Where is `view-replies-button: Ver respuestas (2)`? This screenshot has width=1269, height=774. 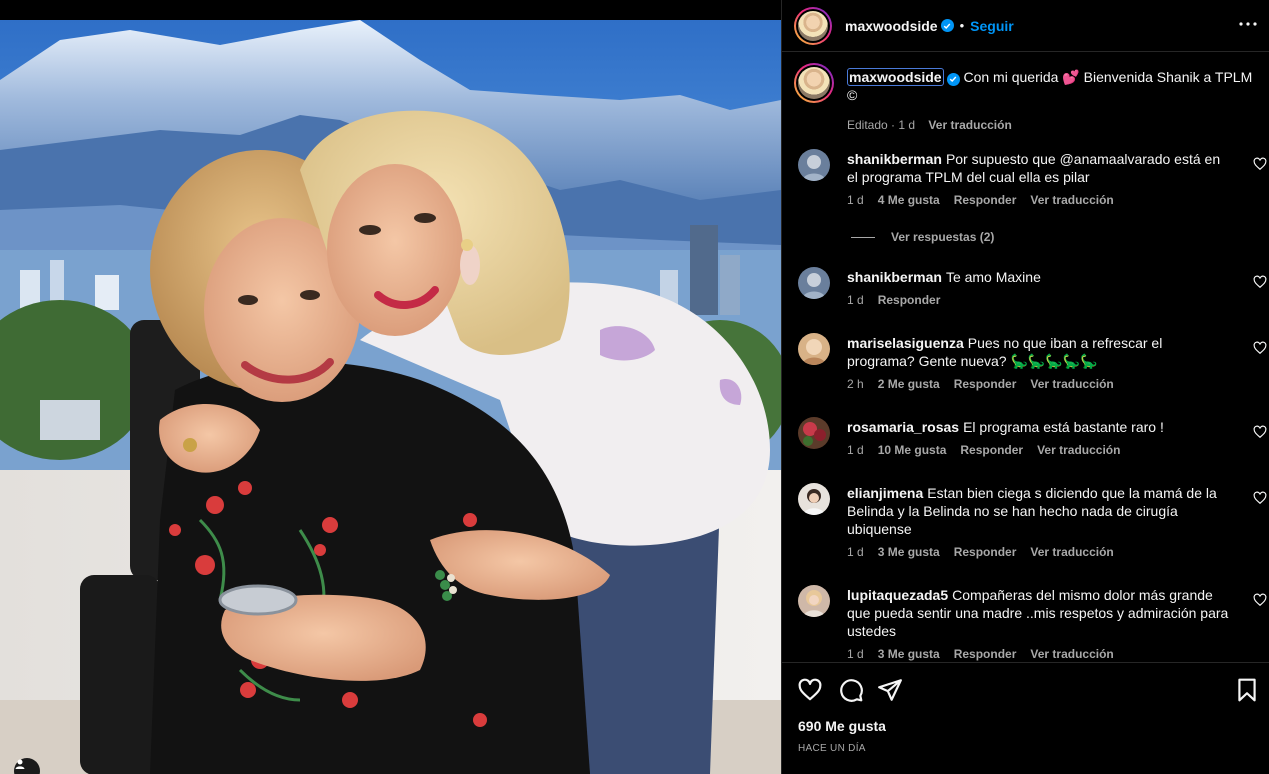 view-replies-button: Ver respuestas (2) is located at coordinates (922, 237).